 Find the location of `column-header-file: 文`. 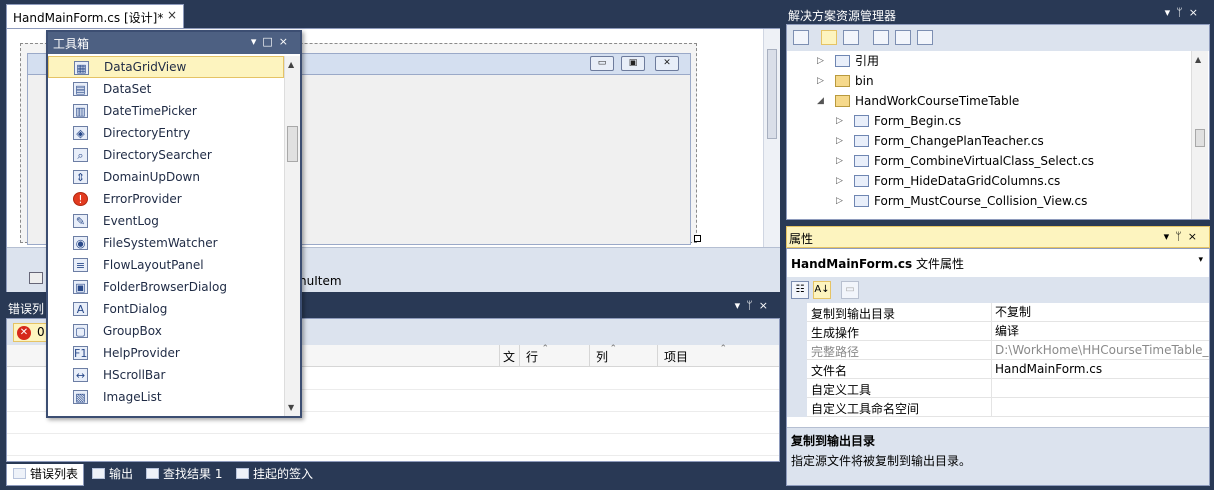

column-header-file: 文 is located at coordinates (509, 356).